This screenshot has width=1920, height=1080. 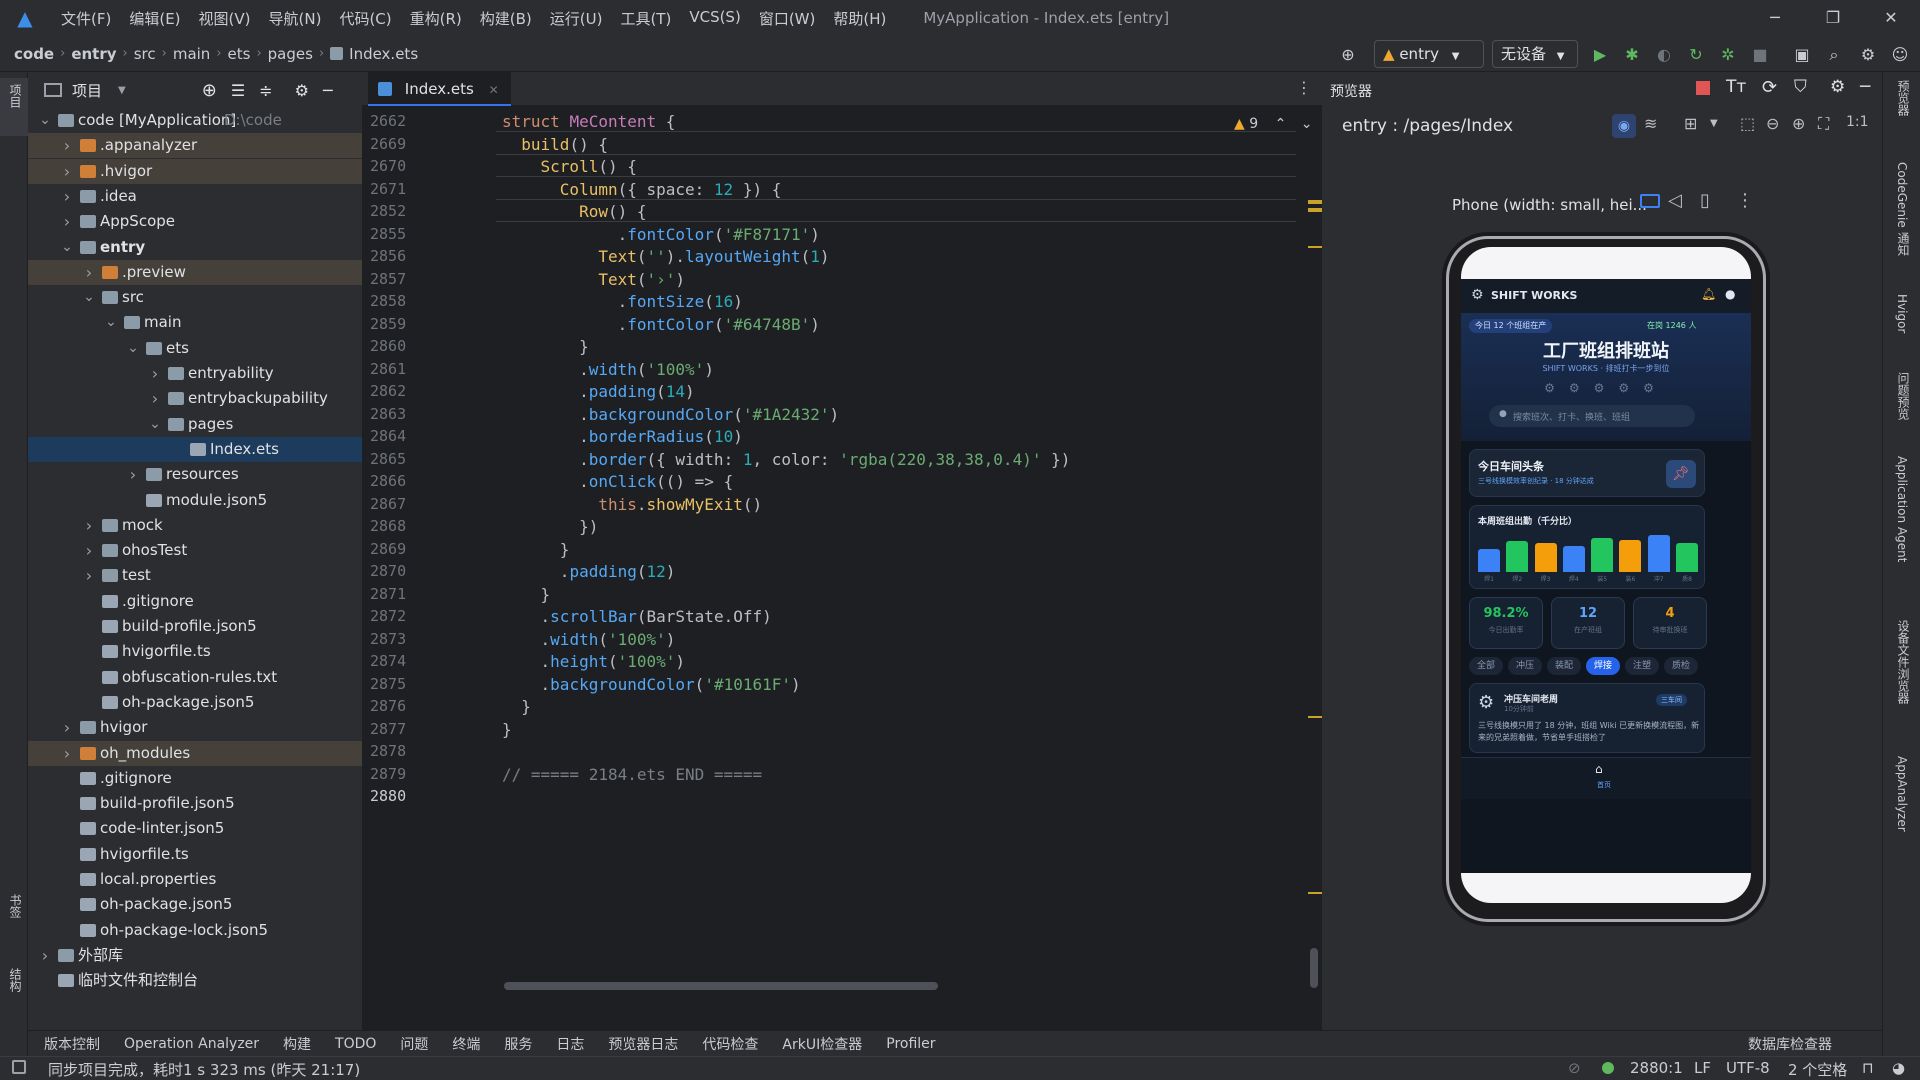 What do you see at coordinates (593, 279) in the screenshot?
I see `code-line: Text('›')` at bounding box center [593, 279].